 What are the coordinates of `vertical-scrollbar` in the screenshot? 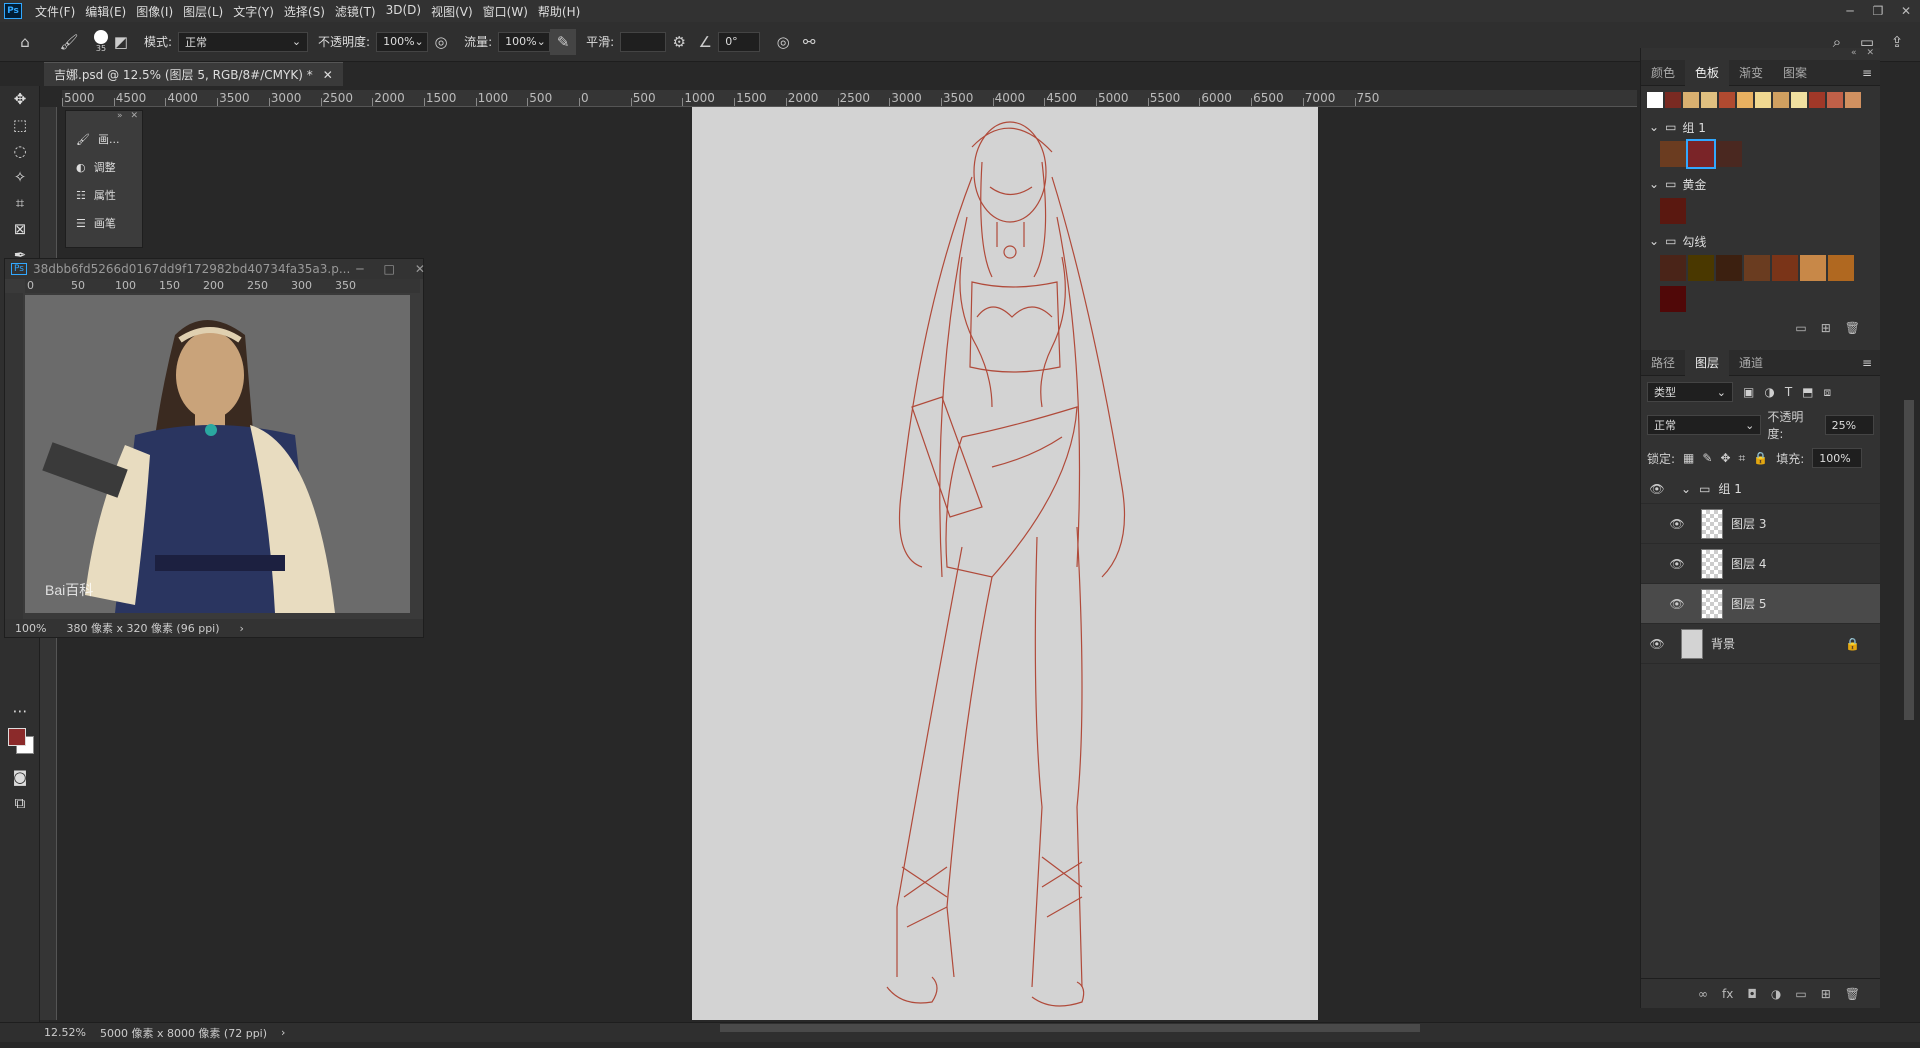 It's located at (1909, 560).